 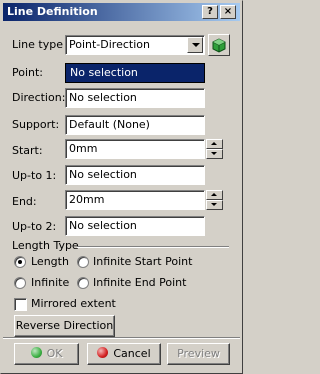 I want to click on cube-icon, so click(x=219, y=45).